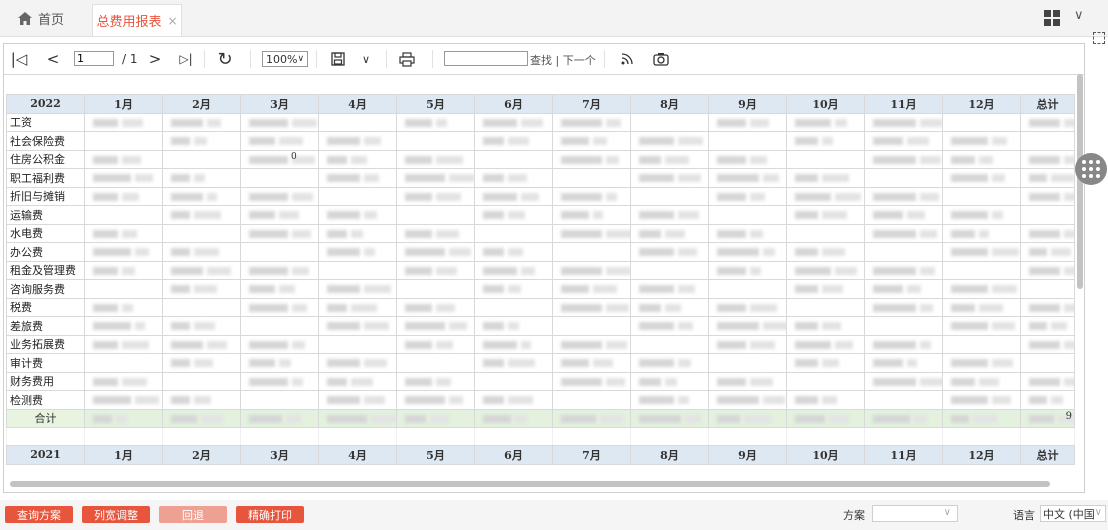 The width and height of the screenshot is (1108, 530). Describe the element at coordinates (1069, 514) in the screenshot. I see `language-value: 中文 (中国` at that location.